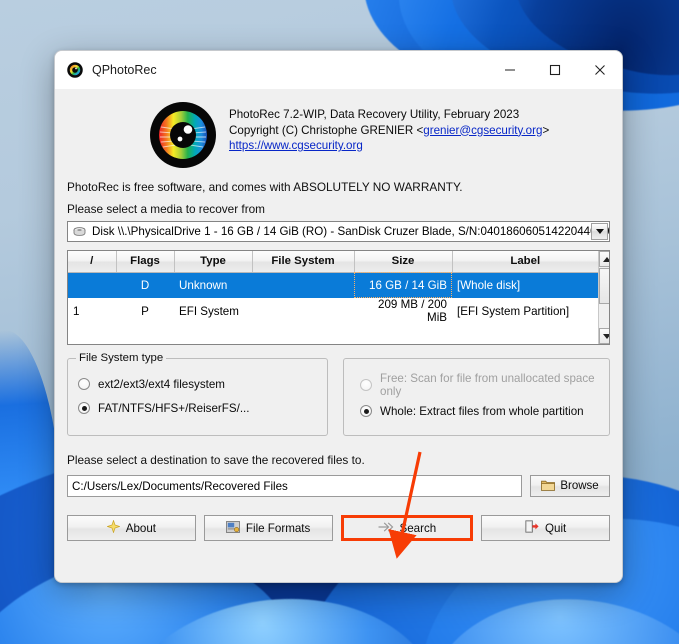  I want to click on column-header-flags: Flags, so click(145, 262).